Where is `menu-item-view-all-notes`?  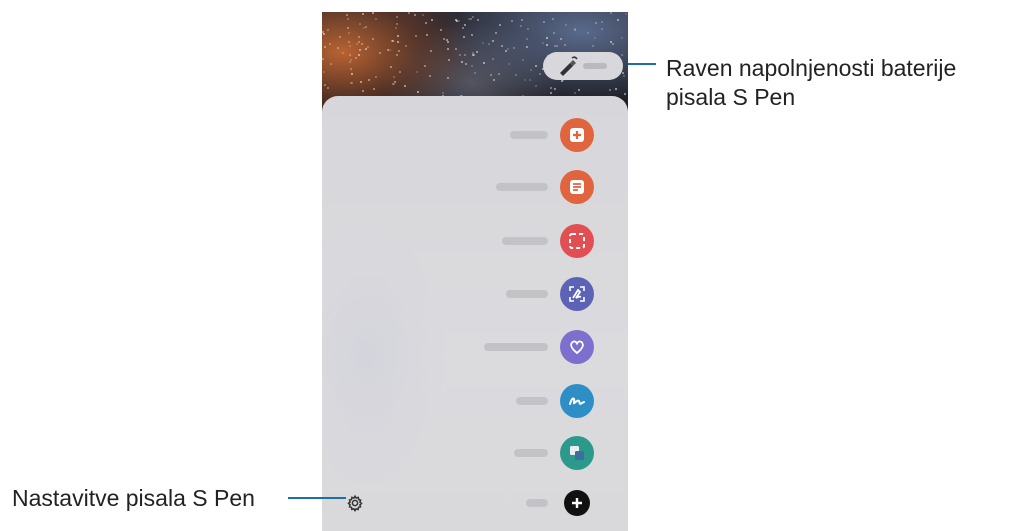 menu-item-view-all-notes is located at coordinates (475, 186).